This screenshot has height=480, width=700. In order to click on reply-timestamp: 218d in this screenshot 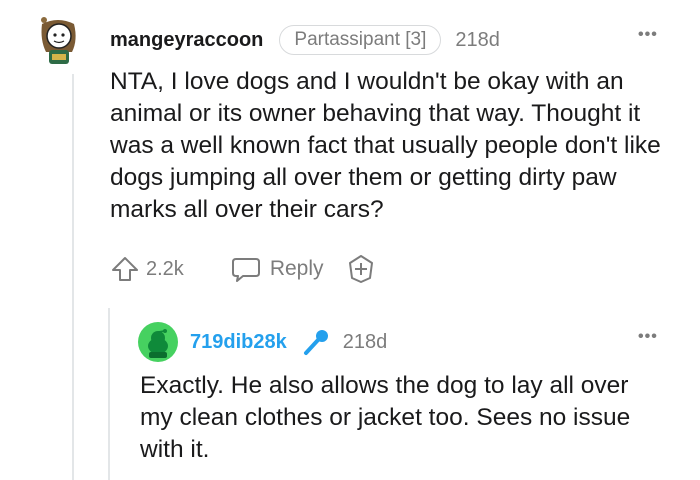, I will do `click(365, 342)`.